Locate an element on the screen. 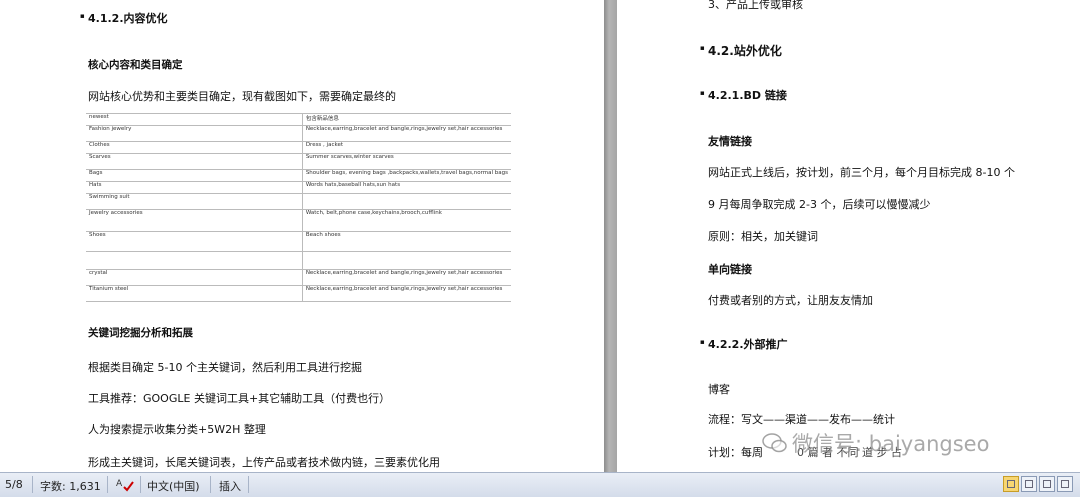 This screenshot has height=497, width=1080. keyword-para-2: 工具推荐：GOOGLE 关键词工具+其它辅助工具（付费也行） is located at coordinates (239, 398).